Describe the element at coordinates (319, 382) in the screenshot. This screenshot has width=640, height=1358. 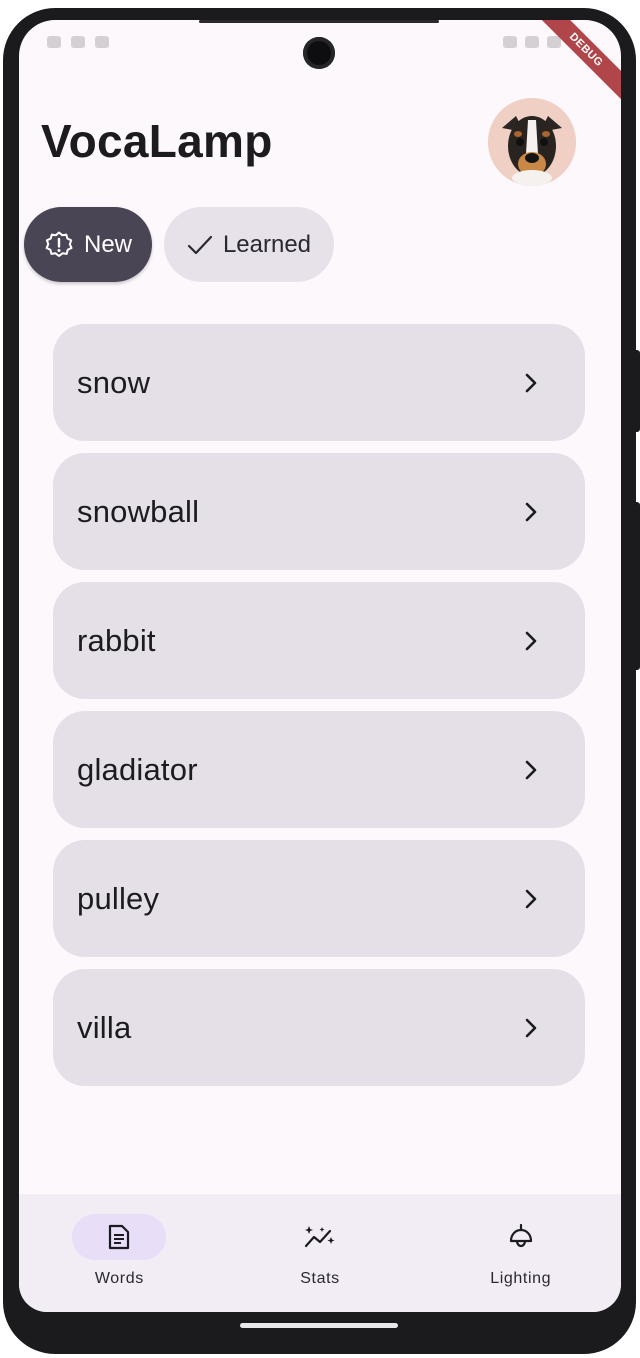
I see `word-list-item: snow` at that location.